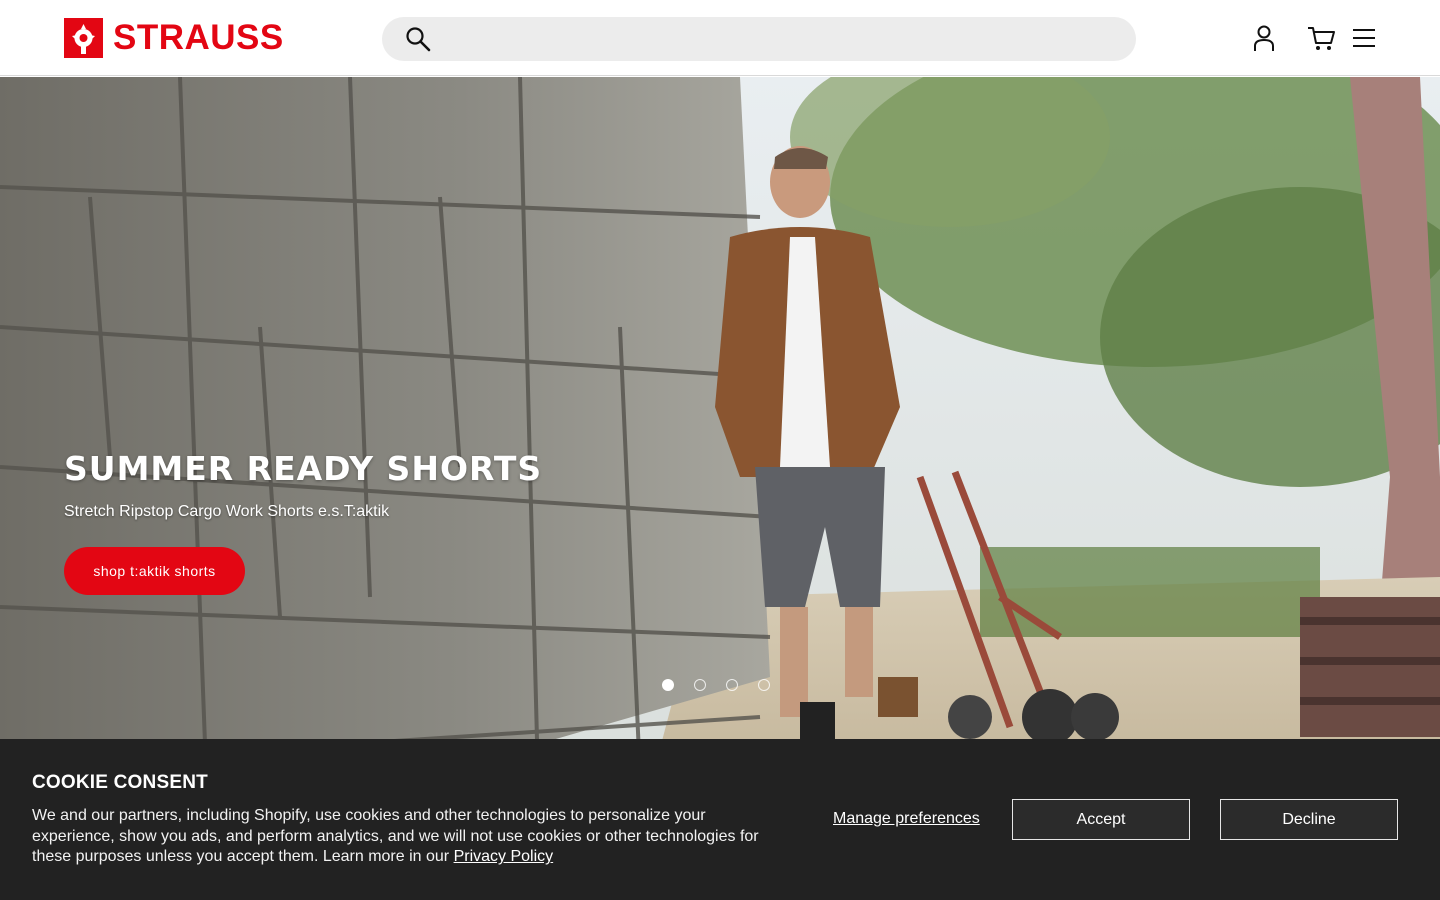  Describe the element at coordinates (1264, 38) in the screenshot. I see `account-icon` at that location.